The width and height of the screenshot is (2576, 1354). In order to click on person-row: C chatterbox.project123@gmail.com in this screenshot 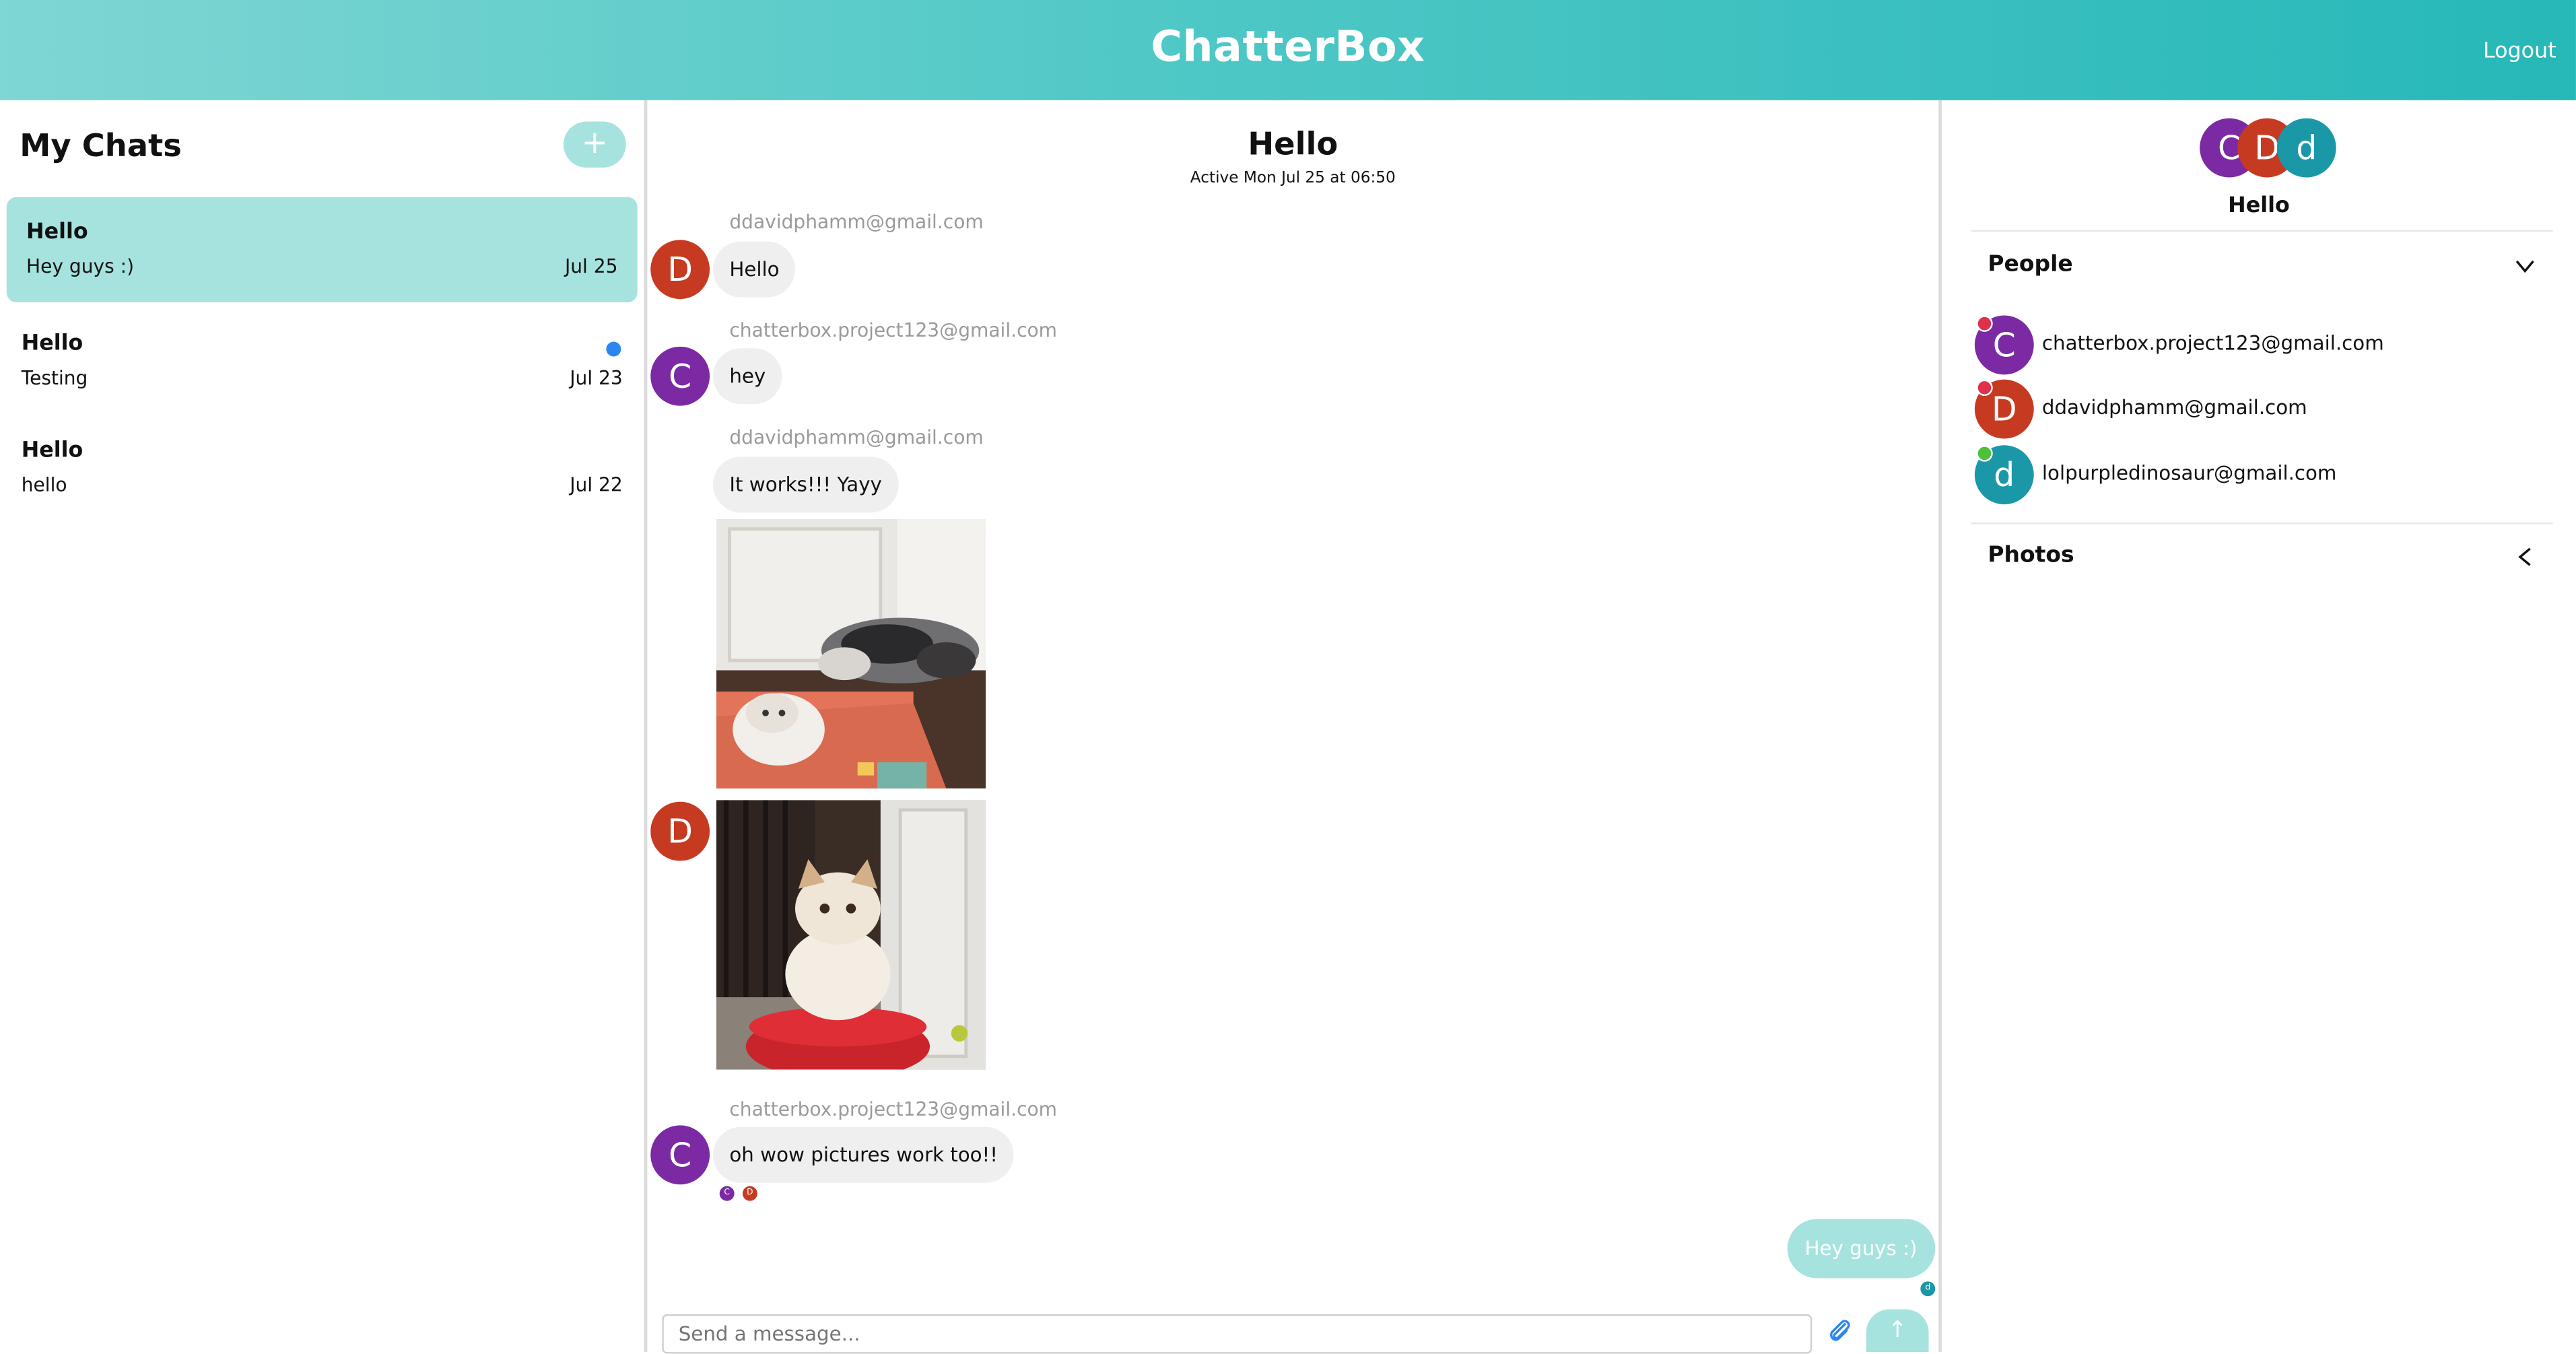, I will do `click(2254, 345)`.